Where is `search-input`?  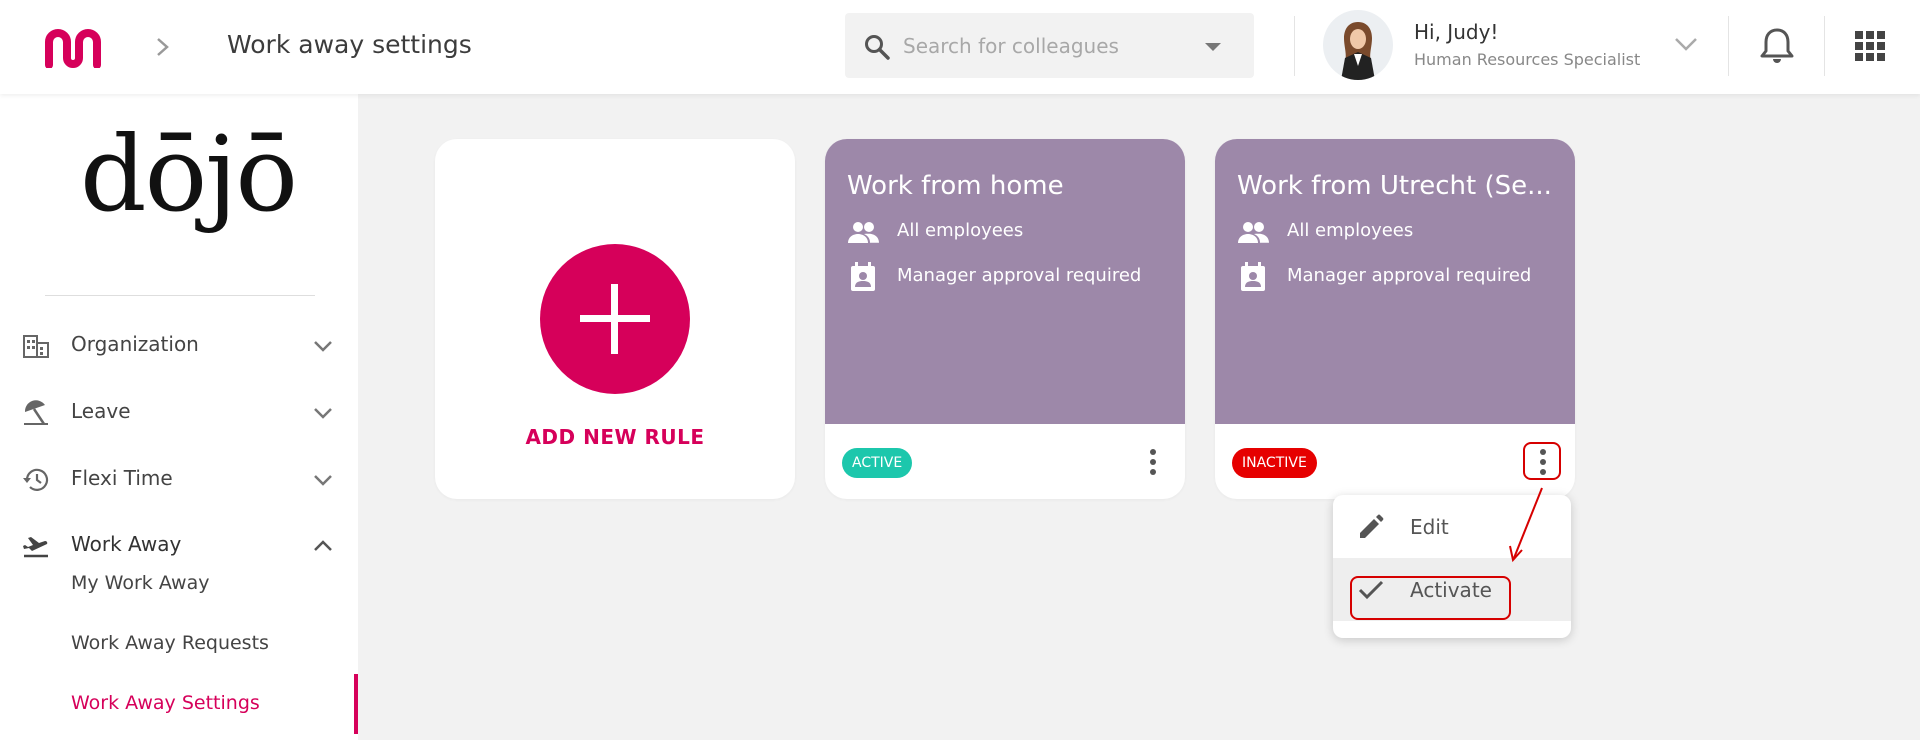
search-input is located at coordinates (1048, 45).